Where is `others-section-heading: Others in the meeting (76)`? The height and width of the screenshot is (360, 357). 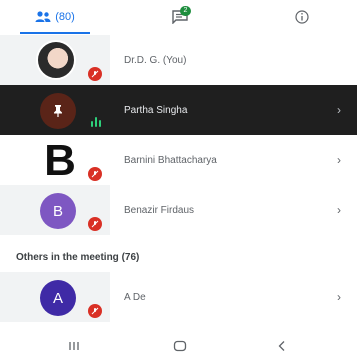 others-section-heading: Others in the meeting (76) is located at coordinates (78, 257).